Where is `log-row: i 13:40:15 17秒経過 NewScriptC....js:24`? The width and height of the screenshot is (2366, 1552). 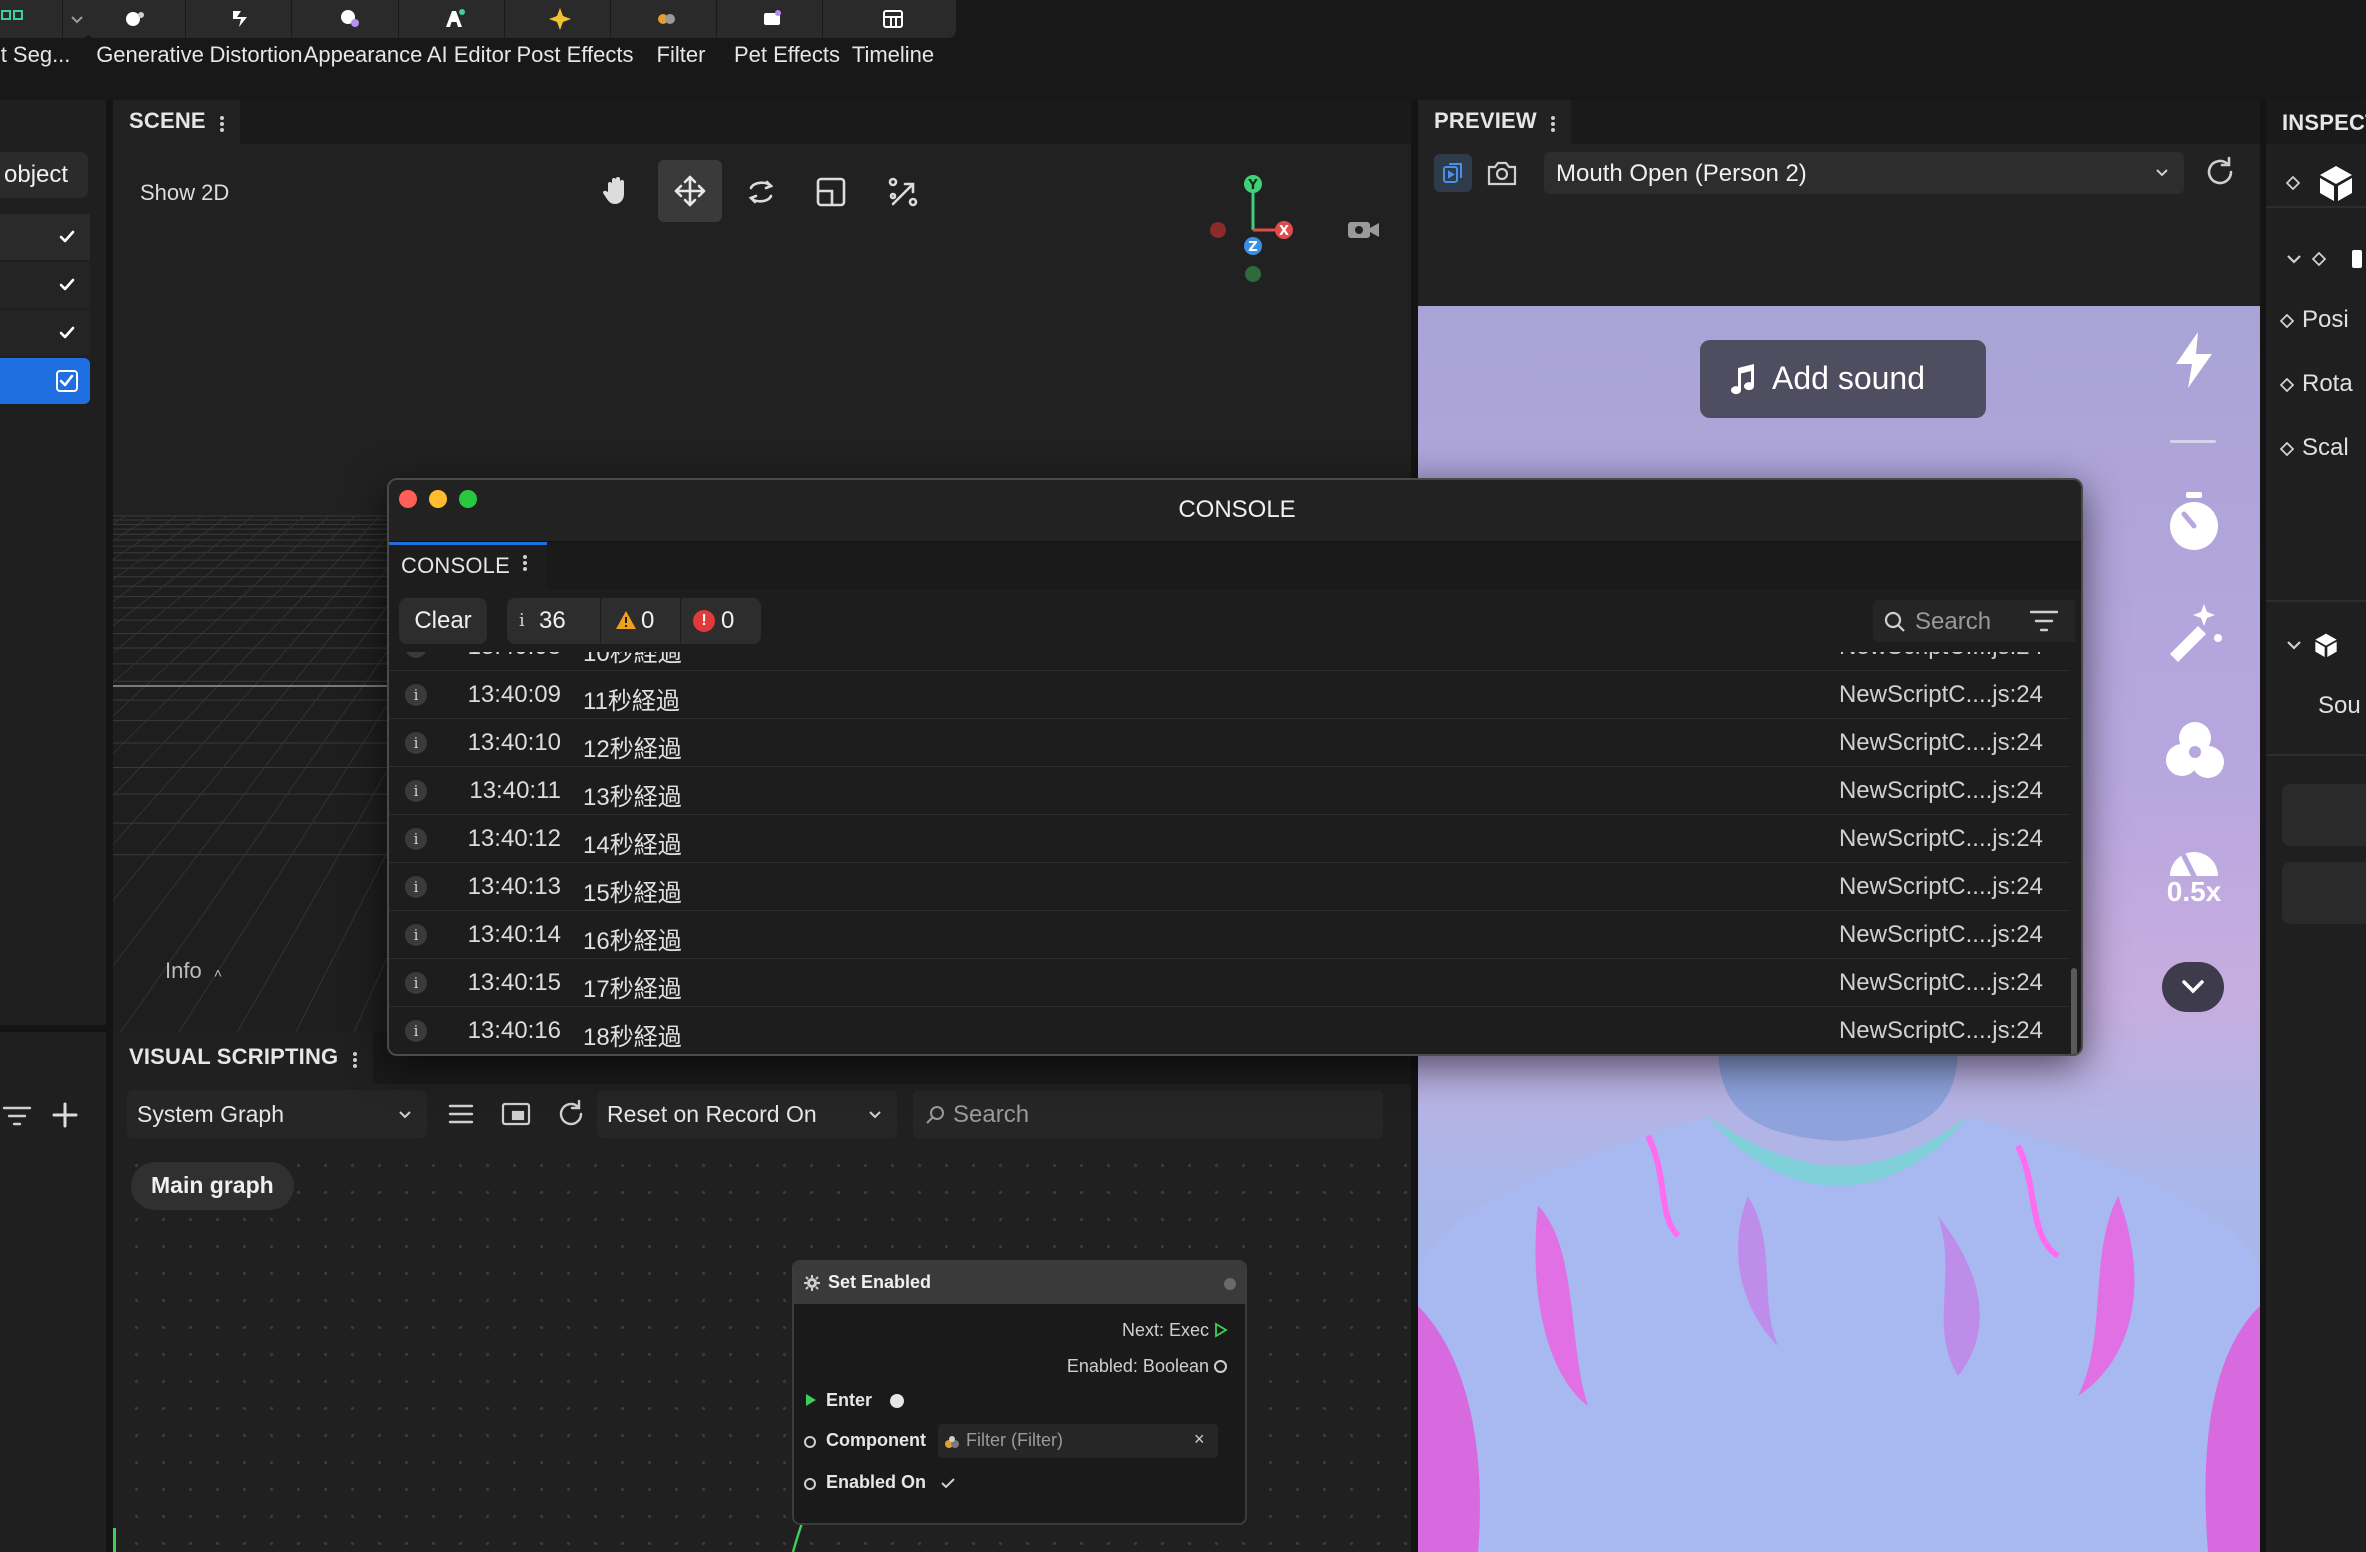 log-row: i 13:40:15 17秒経過 NewScriptC....js:24 is located at coordinates (1229, 982).